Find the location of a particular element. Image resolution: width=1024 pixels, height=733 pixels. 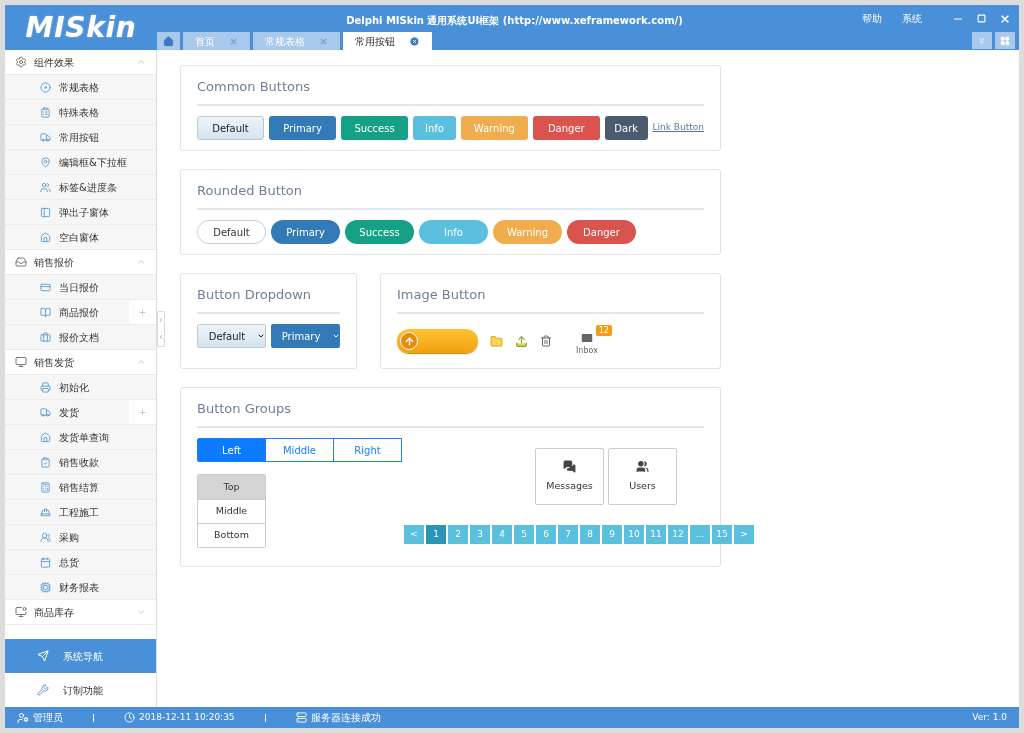

tile-button: Messages is located at coordinates (569, 476).